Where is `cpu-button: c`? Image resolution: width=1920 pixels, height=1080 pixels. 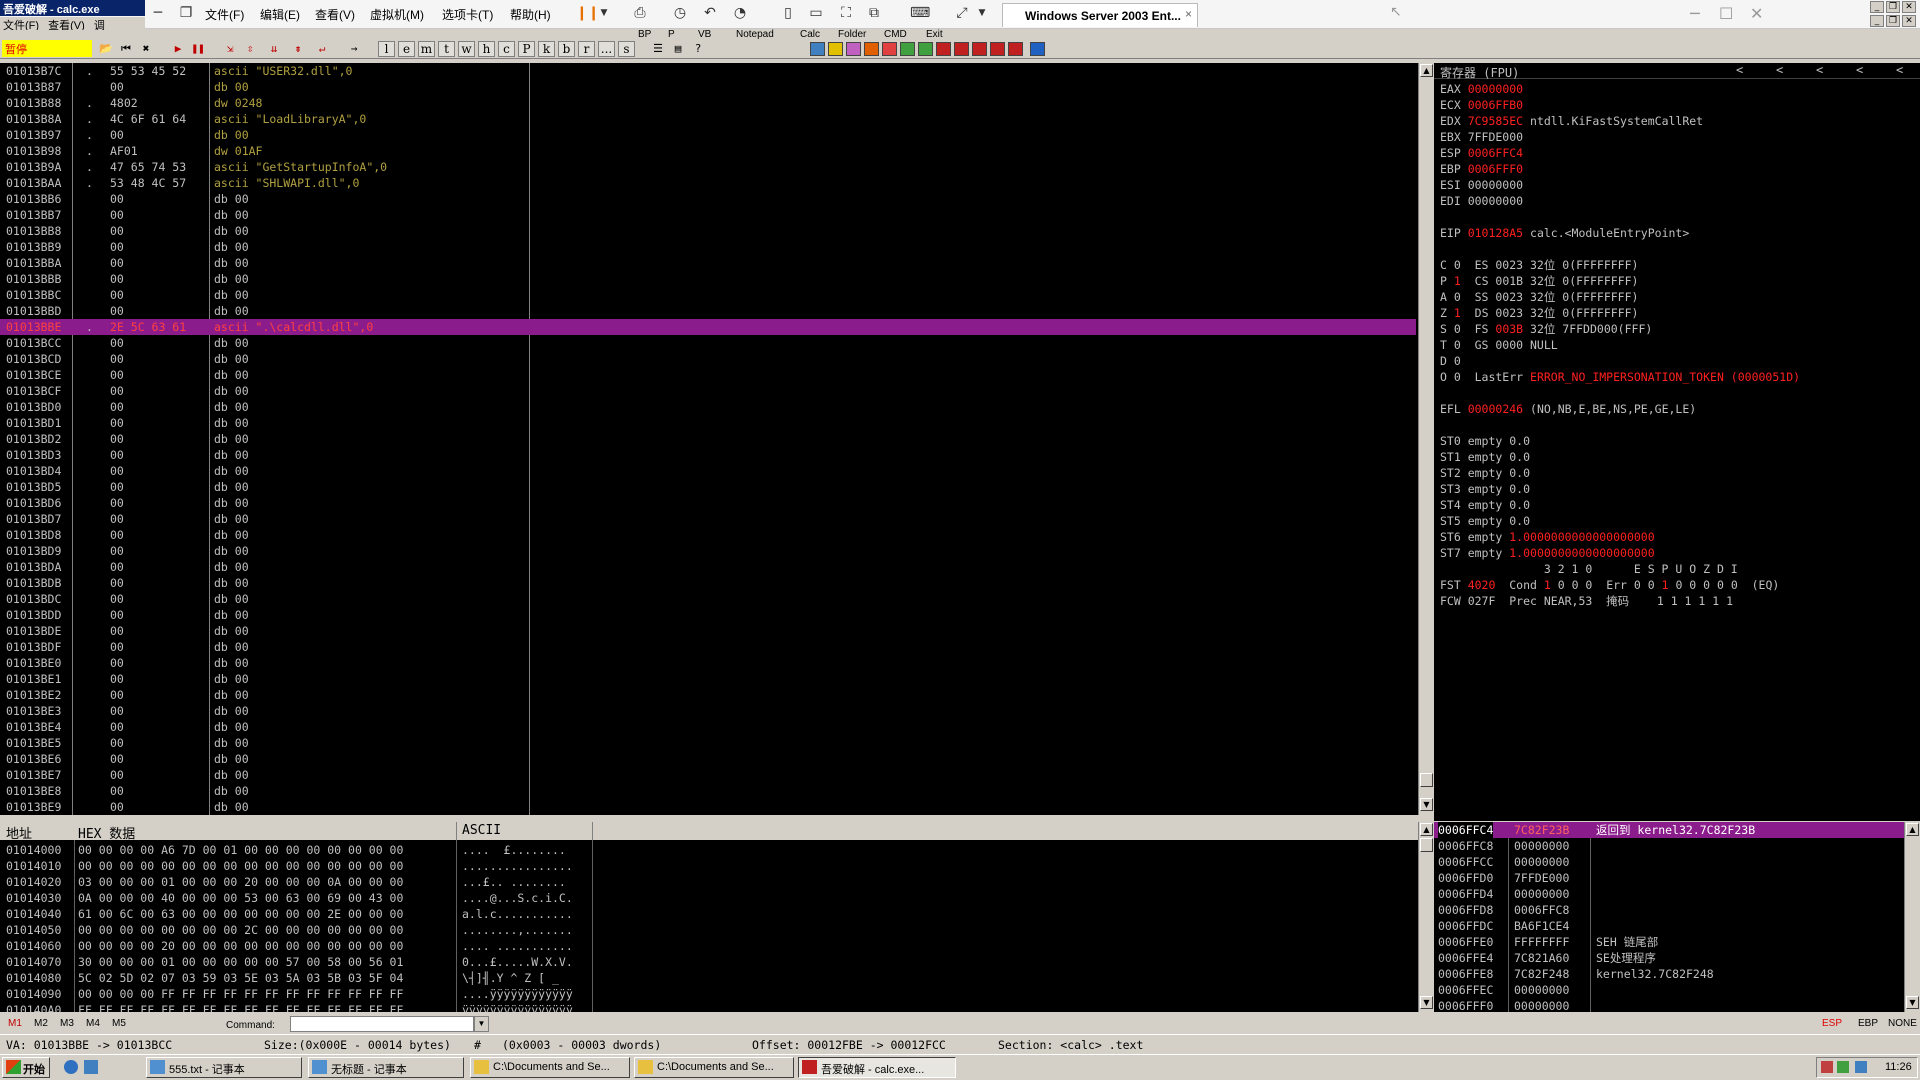
cpu-button: c is located at coordinates (506, 49).